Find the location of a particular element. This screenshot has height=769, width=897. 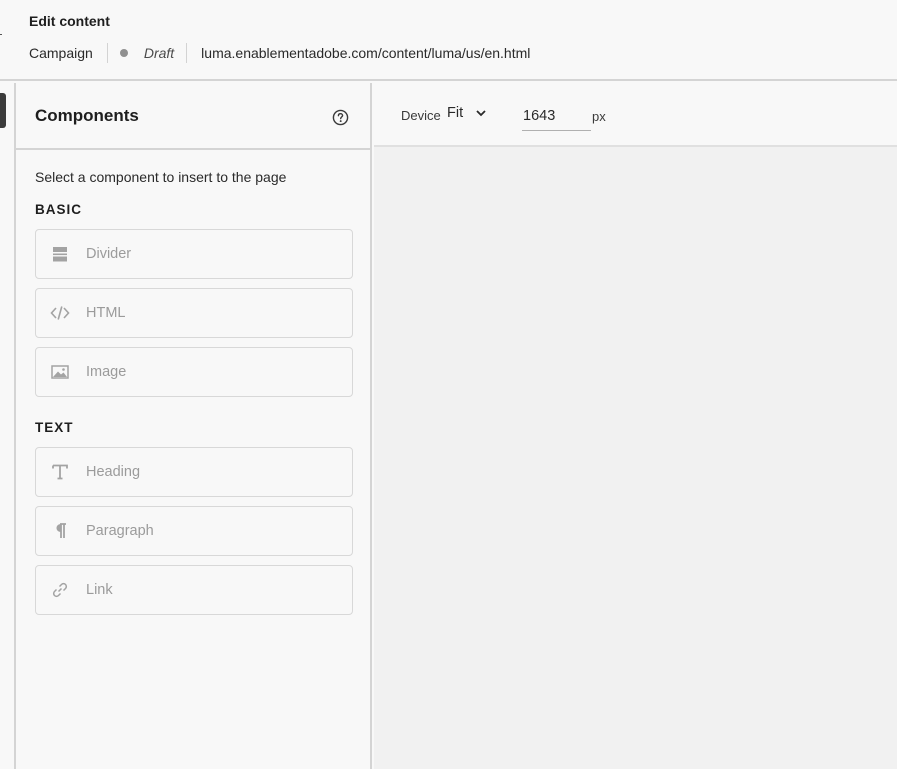

heading-icon is located at coordinates (60, 472).